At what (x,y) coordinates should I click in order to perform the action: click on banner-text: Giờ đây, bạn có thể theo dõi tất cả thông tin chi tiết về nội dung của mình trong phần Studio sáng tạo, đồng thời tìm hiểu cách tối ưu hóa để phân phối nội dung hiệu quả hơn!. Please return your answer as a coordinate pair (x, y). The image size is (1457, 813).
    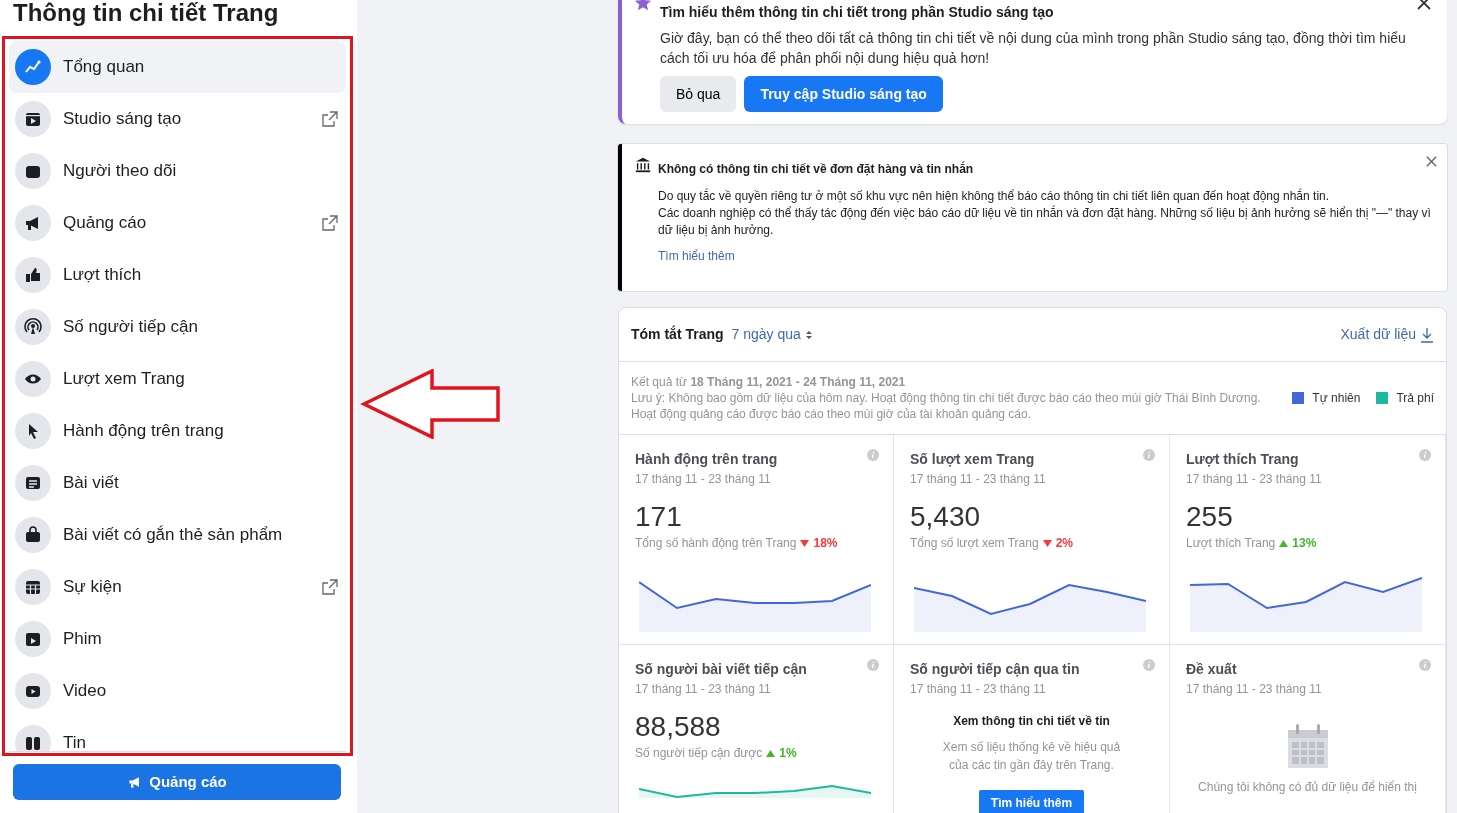
    Looking at the image, I should click on (1033, 48).